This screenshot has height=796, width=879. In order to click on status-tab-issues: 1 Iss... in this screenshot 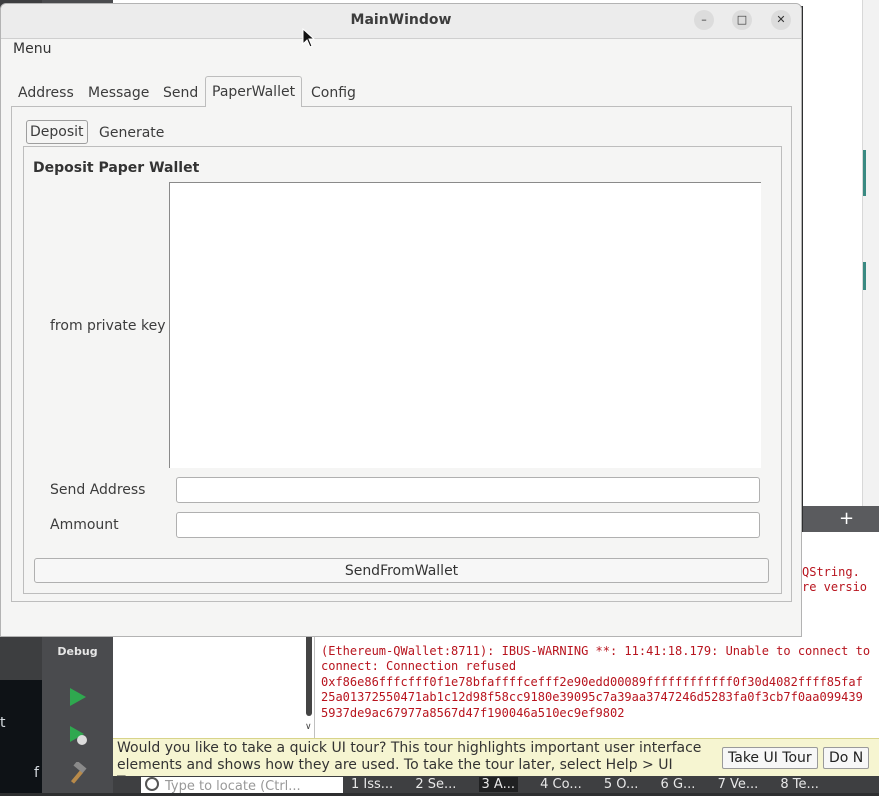, I will do `click(372, 784)`.